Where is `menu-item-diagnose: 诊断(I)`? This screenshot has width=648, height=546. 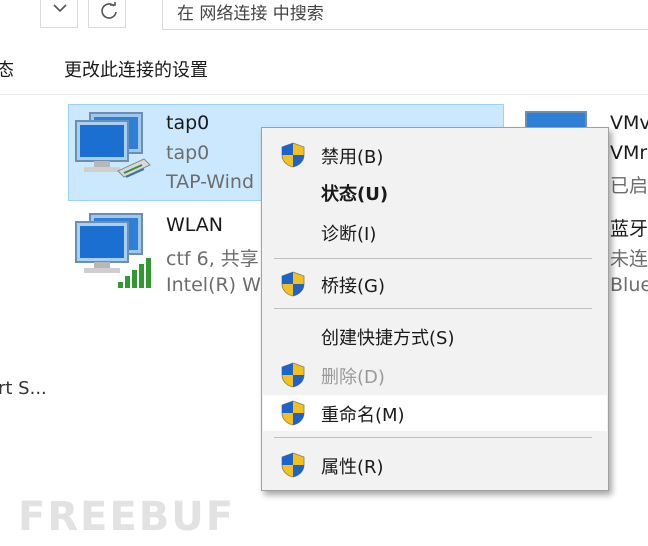
menu-item-diagnose: 诊断(I) is located at coordinates (435, 232).